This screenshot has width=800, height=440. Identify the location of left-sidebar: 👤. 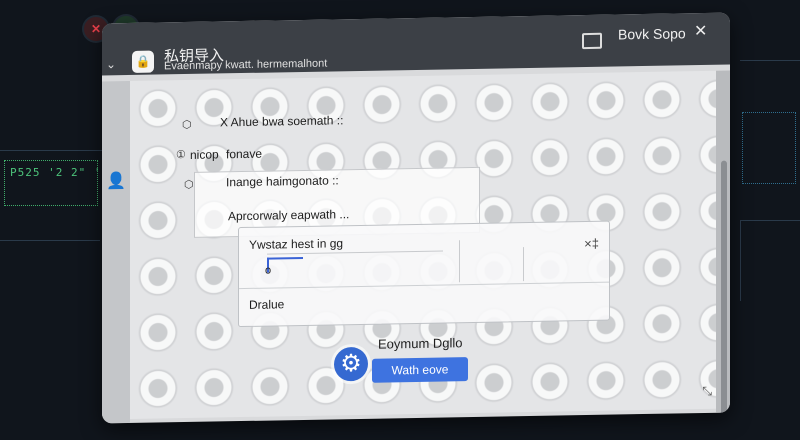
(116, 252).